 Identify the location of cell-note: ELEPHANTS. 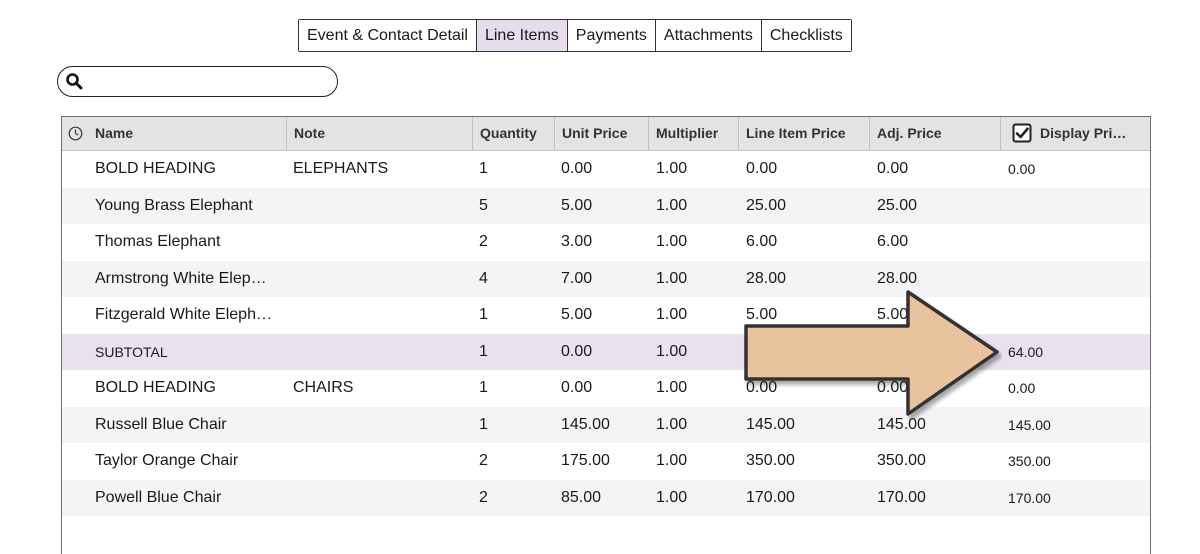
(341, 168).